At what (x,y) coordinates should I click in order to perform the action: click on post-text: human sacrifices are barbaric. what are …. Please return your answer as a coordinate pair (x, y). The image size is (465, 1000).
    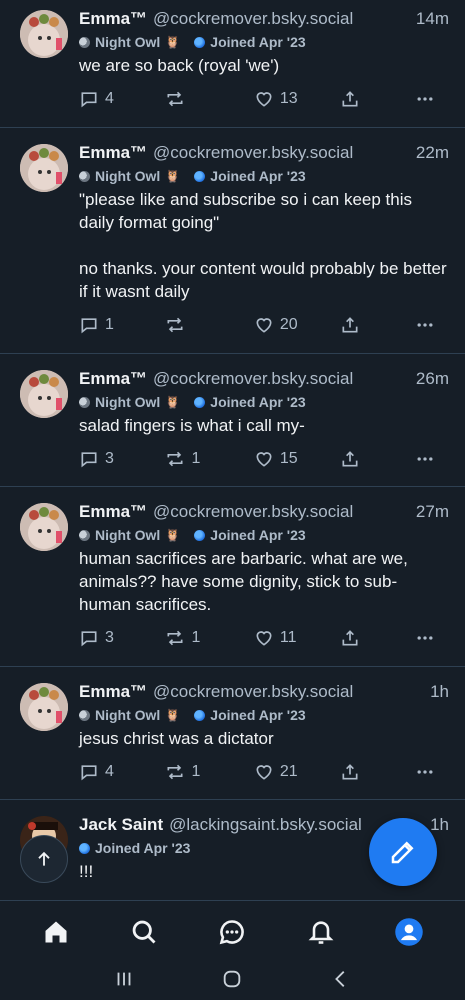
    Looking at the image, I should click on (246, 581).